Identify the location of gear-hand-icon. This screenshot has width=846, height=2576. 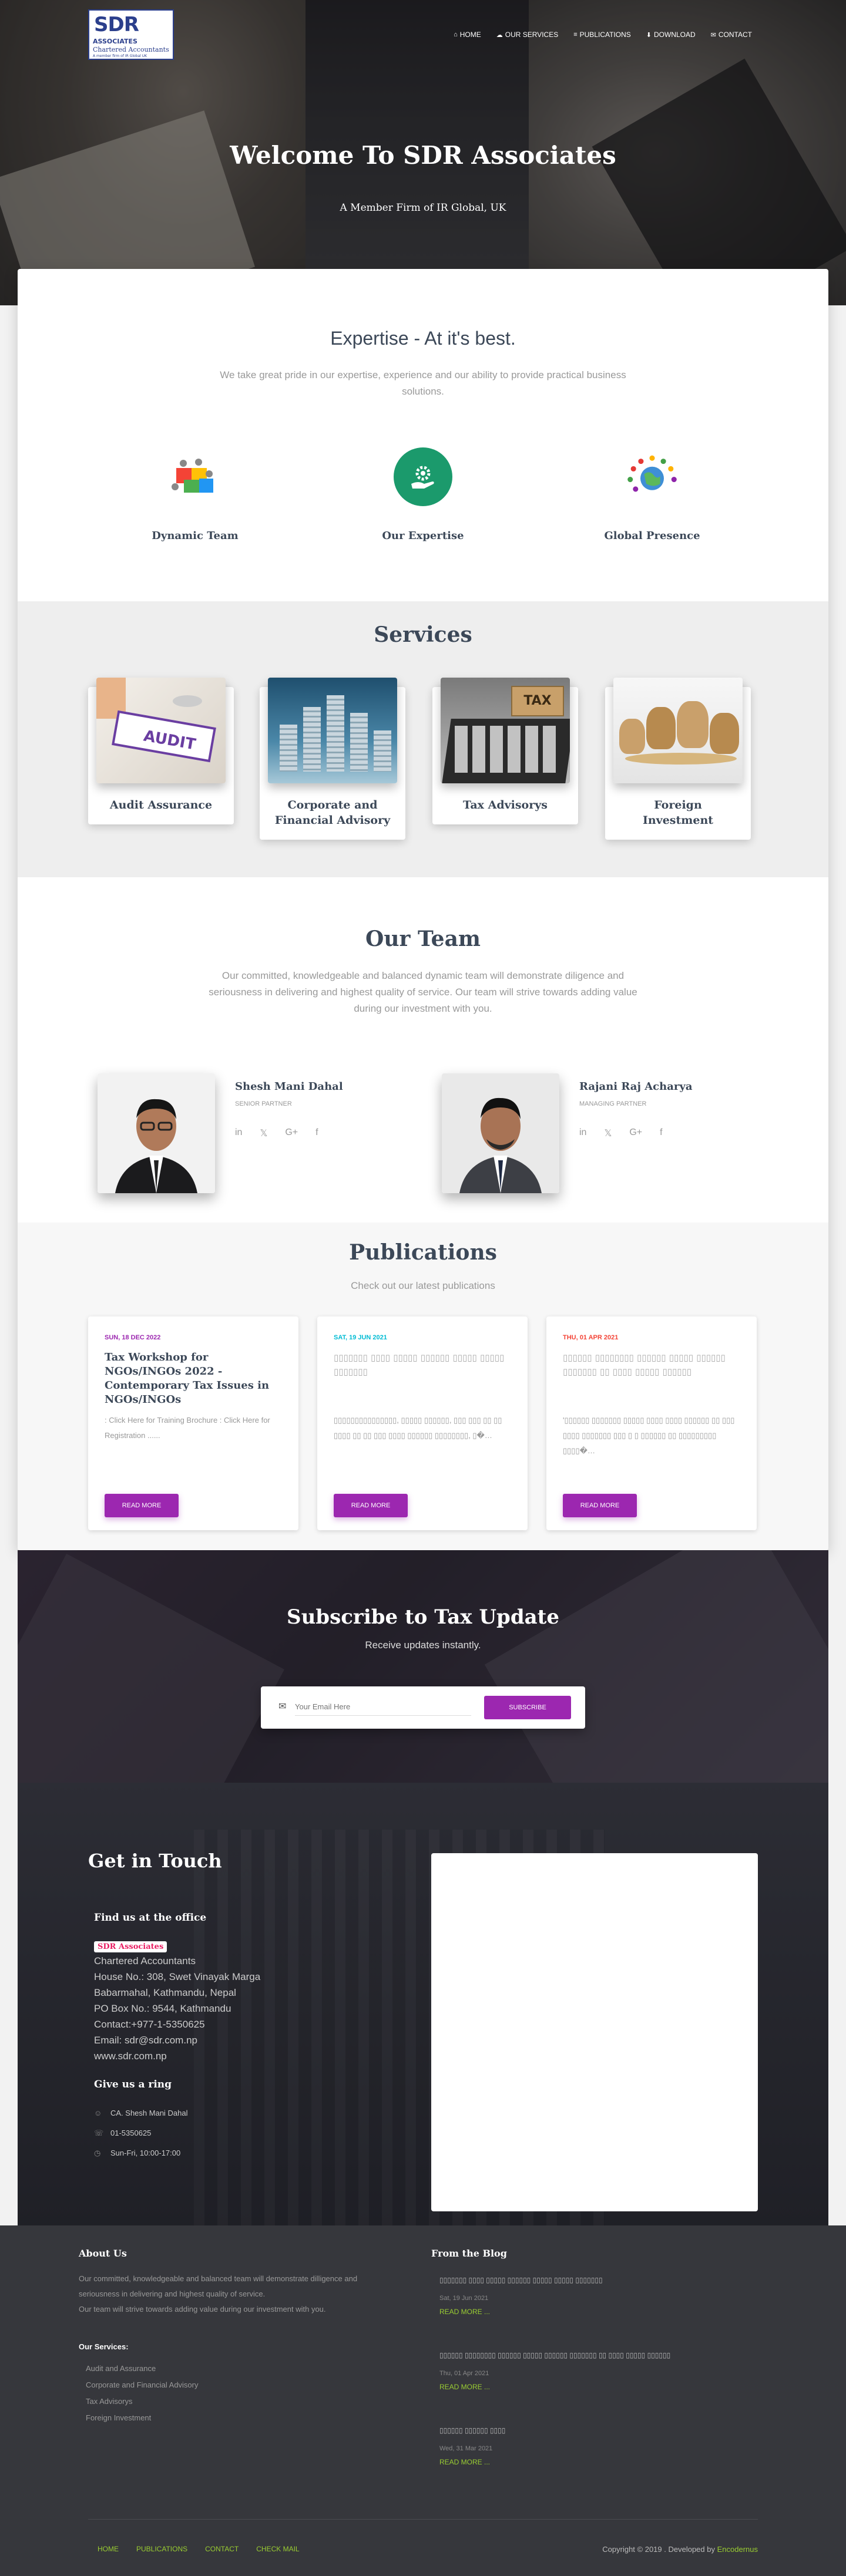
(423, 477).